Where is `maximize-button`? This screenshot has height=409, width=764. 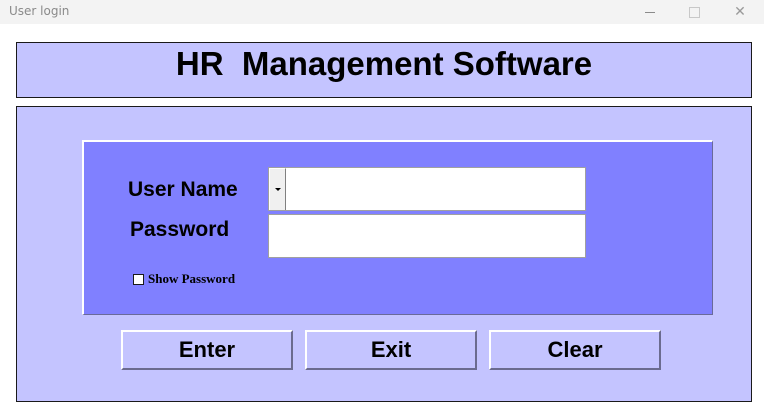 maximize-button is located at coordinates (694, 12).